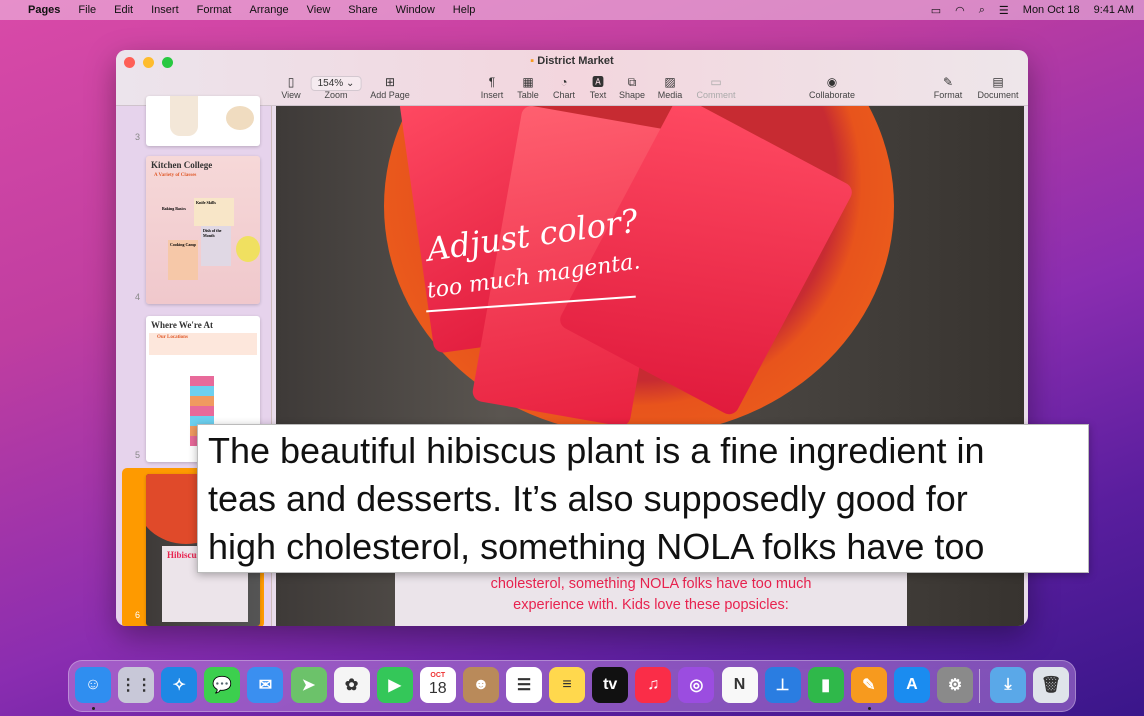  What do you see at coordinates (138, 137) in the screenshot?
I see `page-number: 3` at bounding box center [138, 137].